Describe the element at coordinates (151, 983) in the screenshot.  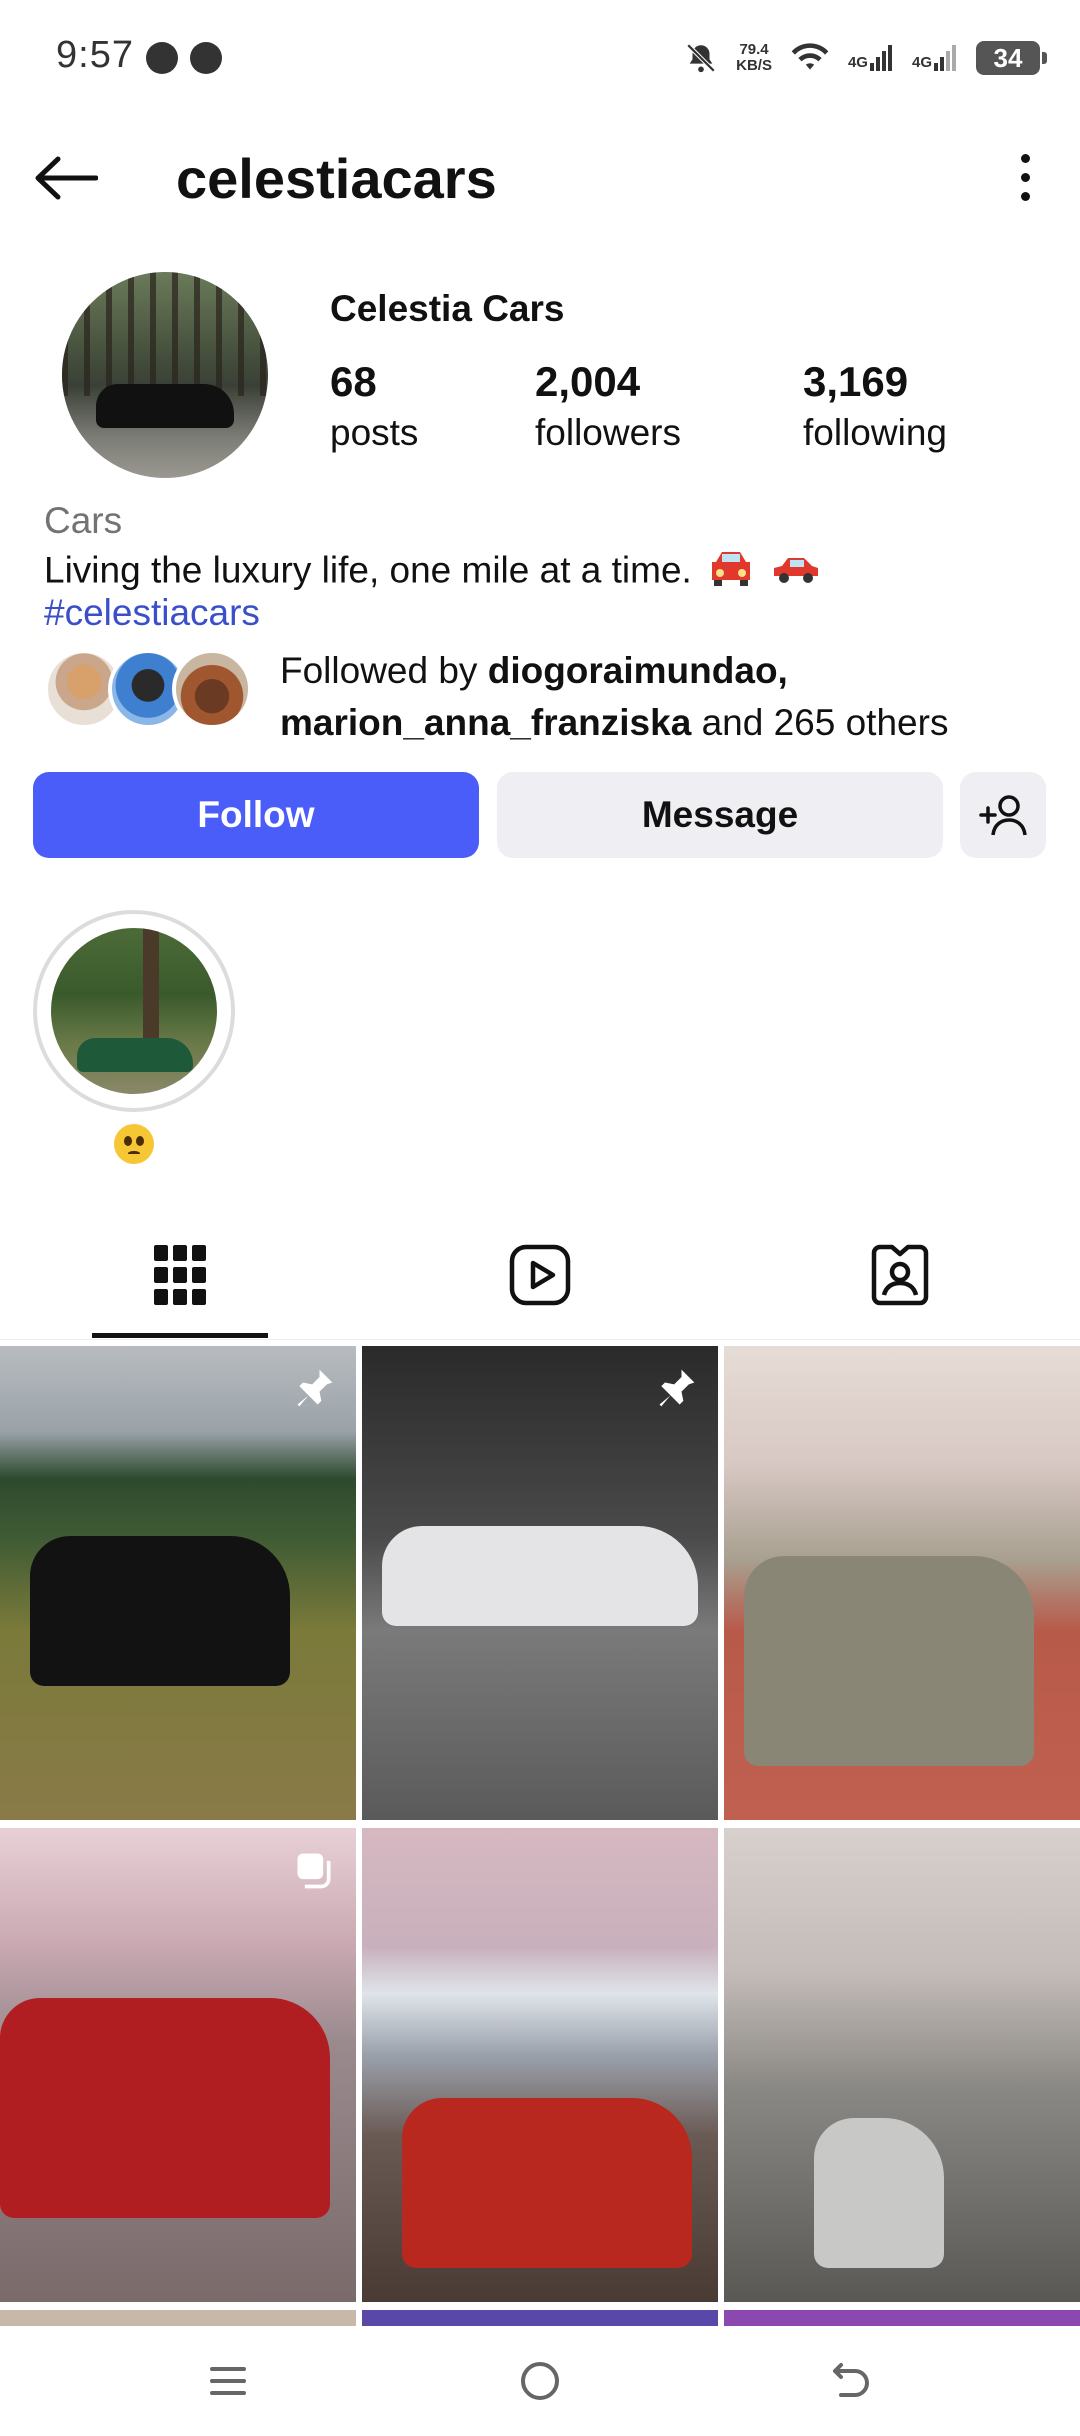
I see `highlight-trunk` at that location.